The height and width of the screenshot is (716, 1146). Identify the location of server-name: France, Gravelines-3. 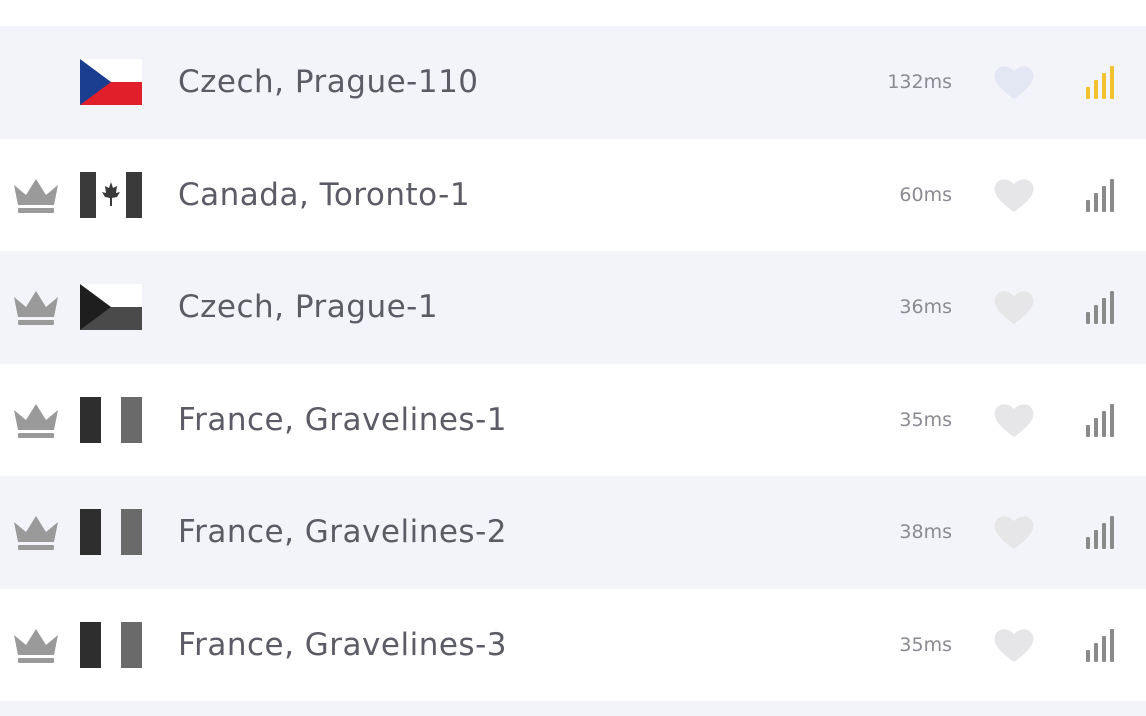
(342, 644).